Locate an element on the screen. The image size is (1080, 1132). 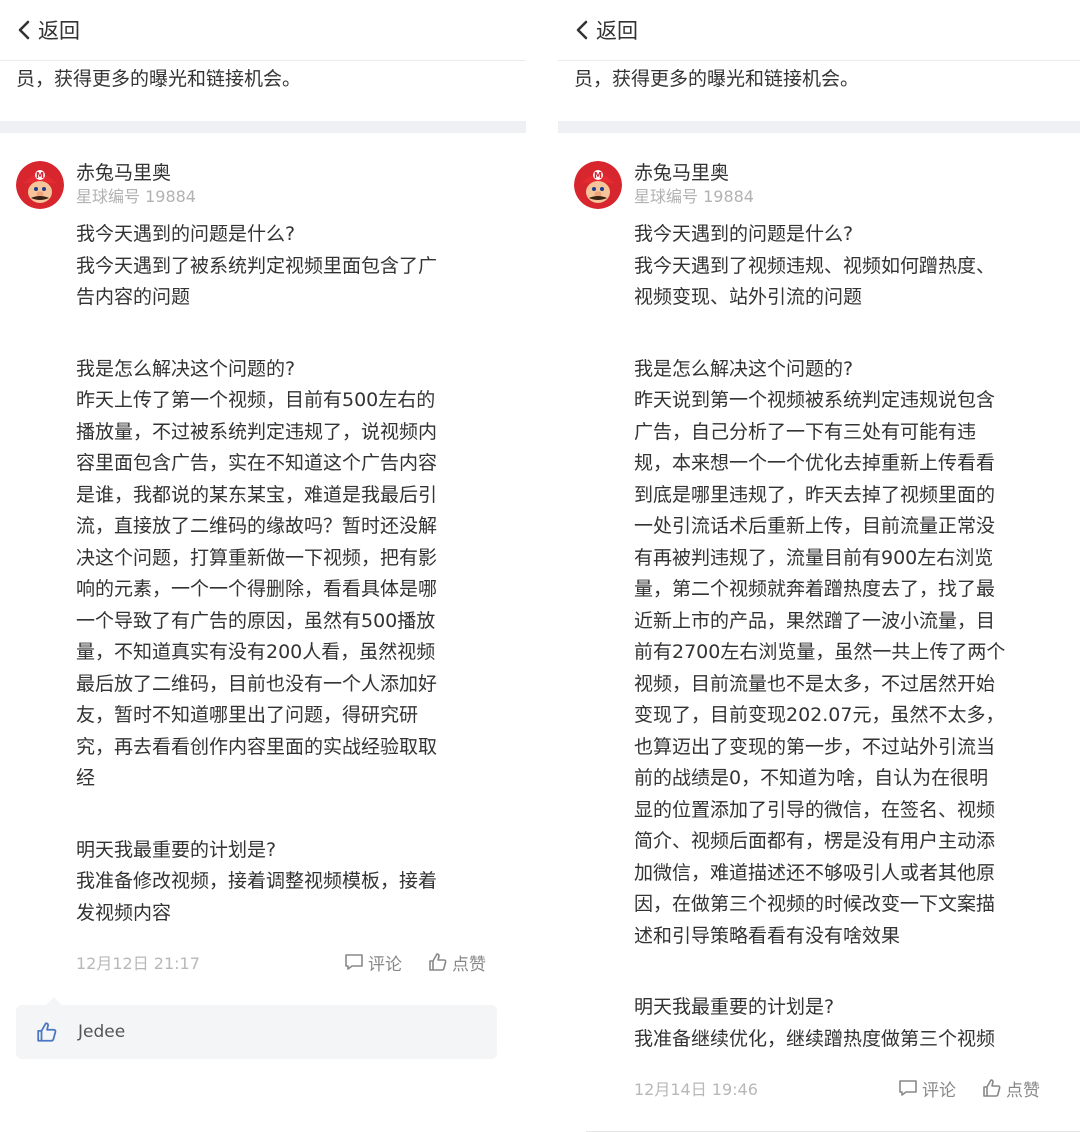
answer-text: 我准备修改视频，接着调整视频模板，接着 发视频内容 is located at coordinates (257, 897).